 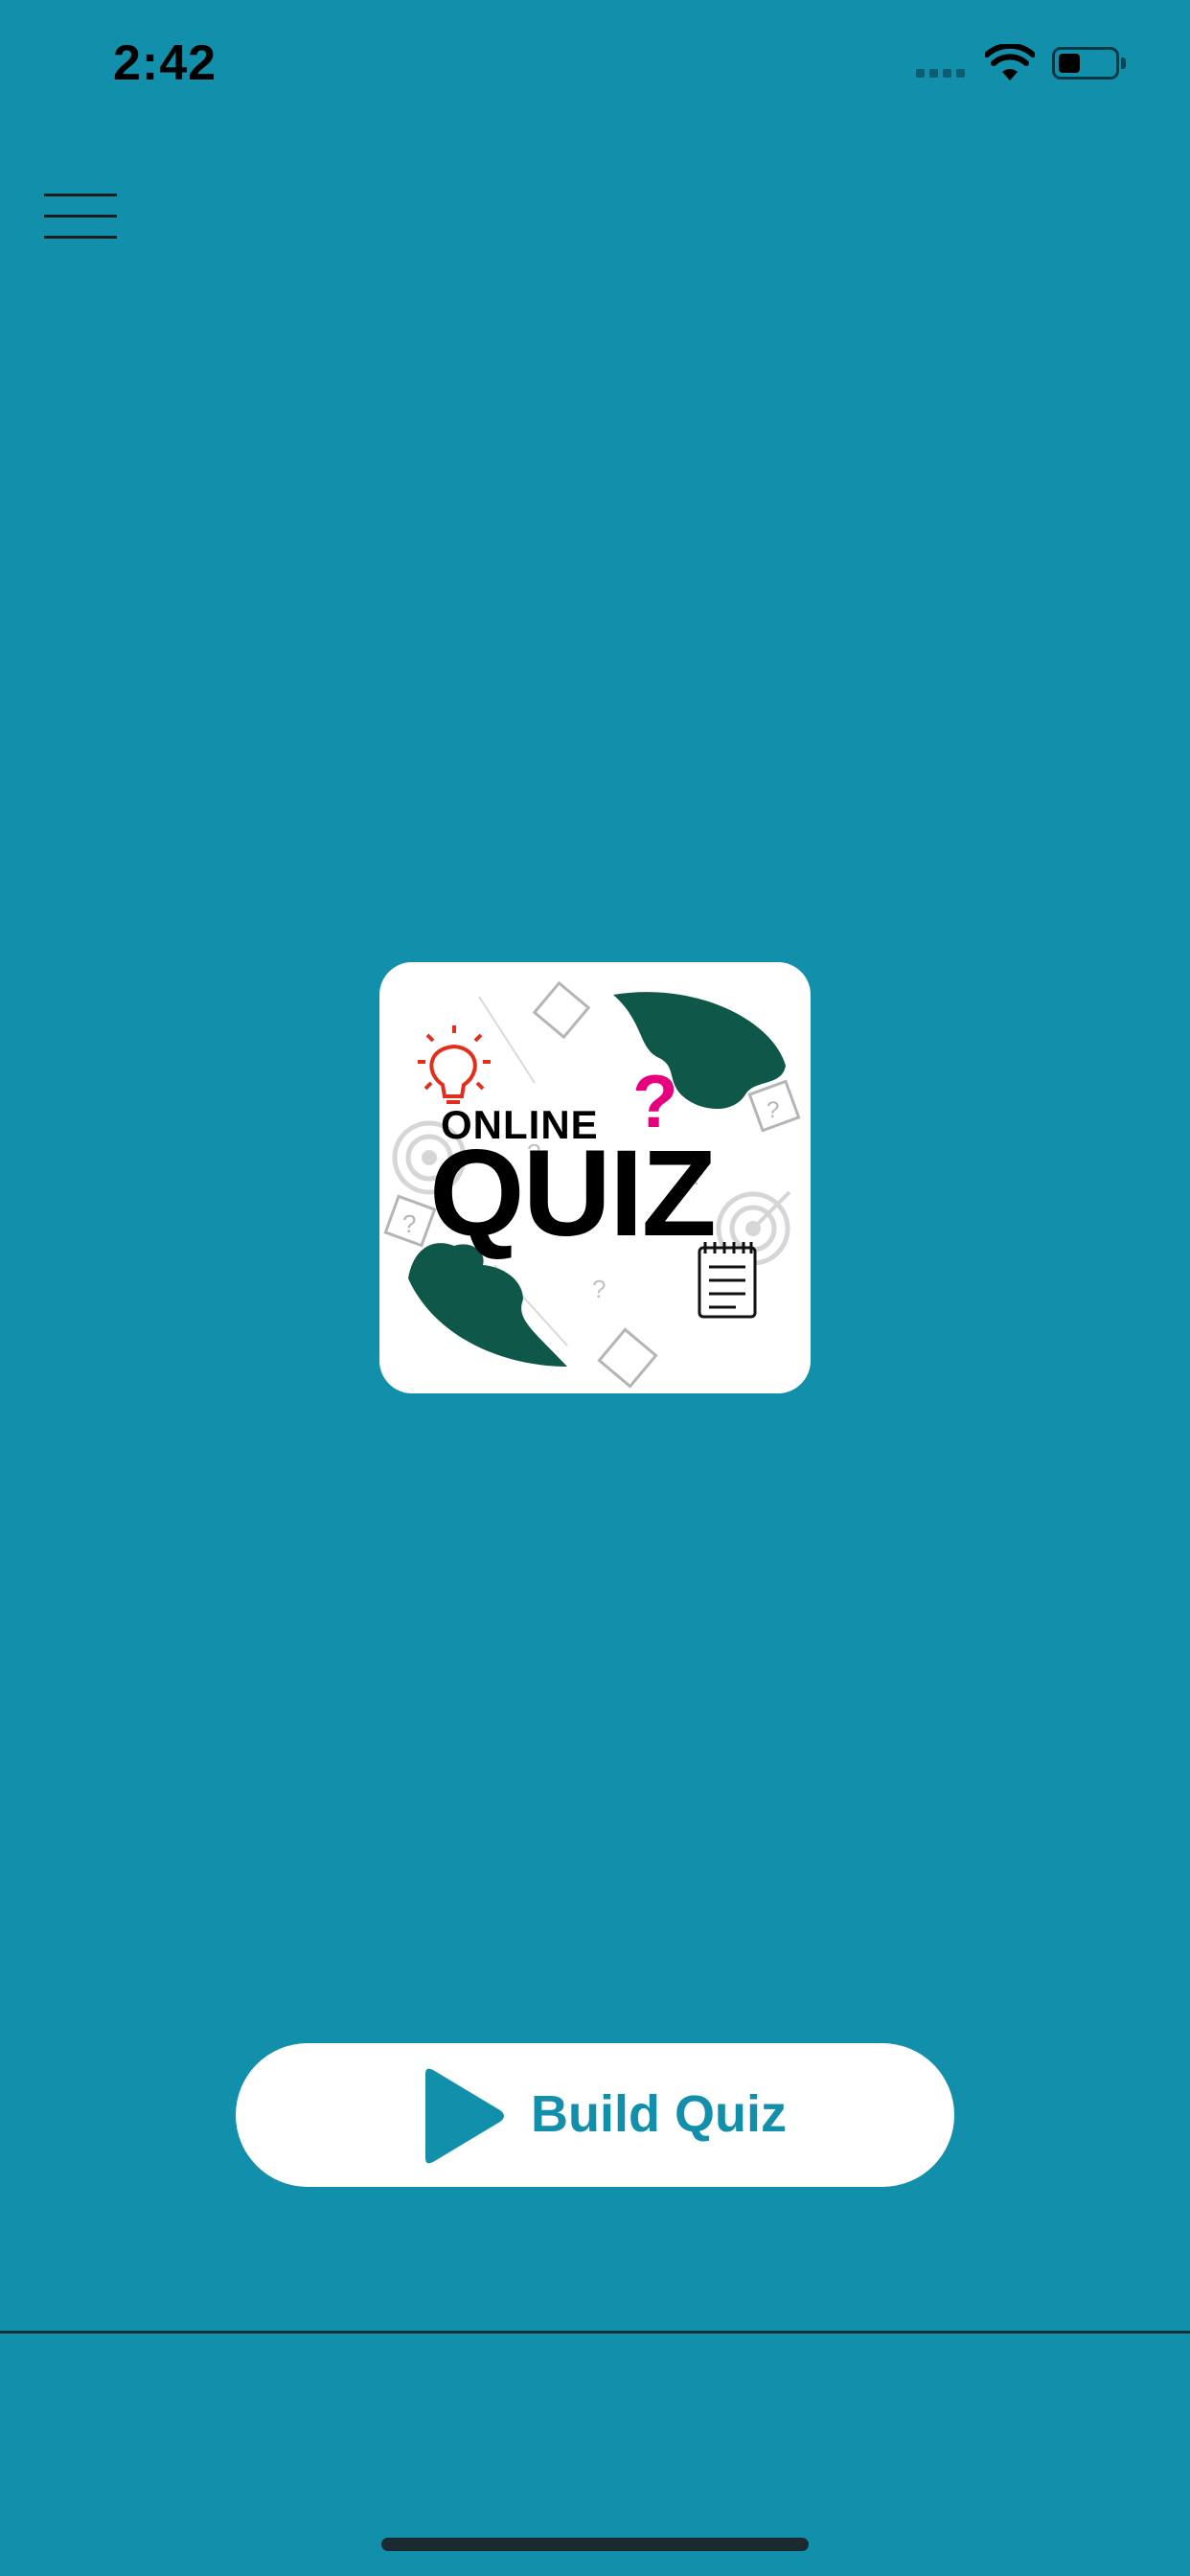 I want to click on build-quiz-button: Build Quiz, so click(x=595, y=2115).